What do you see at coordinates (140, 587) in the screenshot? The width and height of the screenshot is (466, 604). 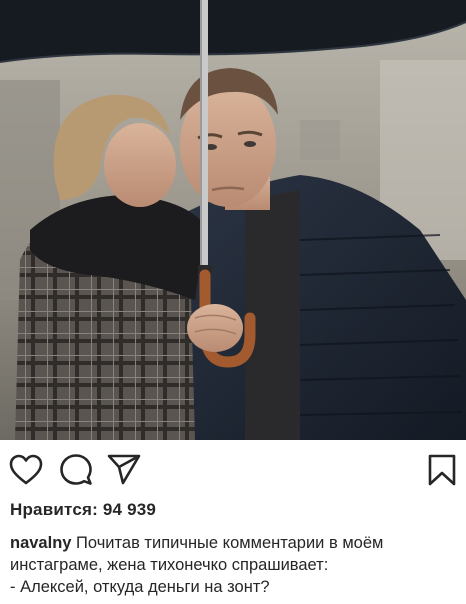 I see `caption-text-3: - Алексей, откуда деньги на зонт?` at bounding box center [140, 587].